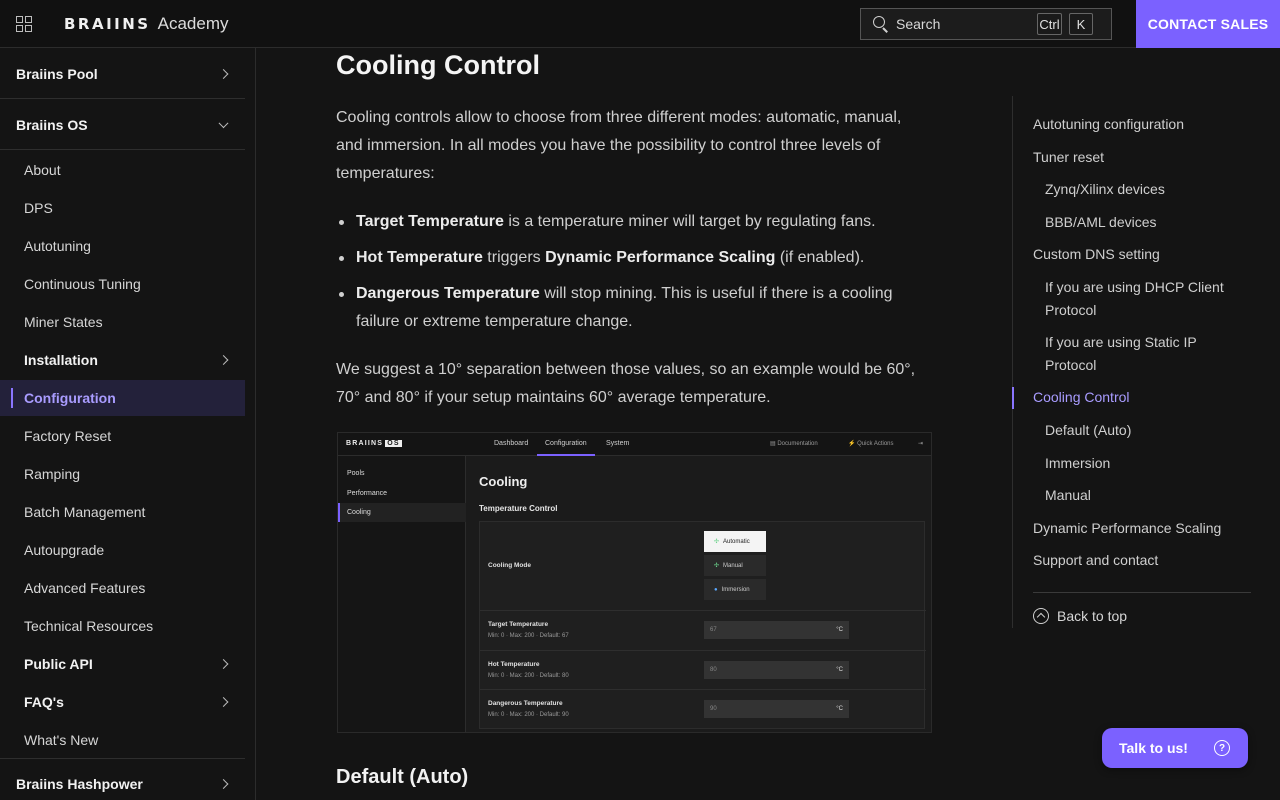  I want to click on screenshot-logo-text: BRAIINS, so click(365, 443).